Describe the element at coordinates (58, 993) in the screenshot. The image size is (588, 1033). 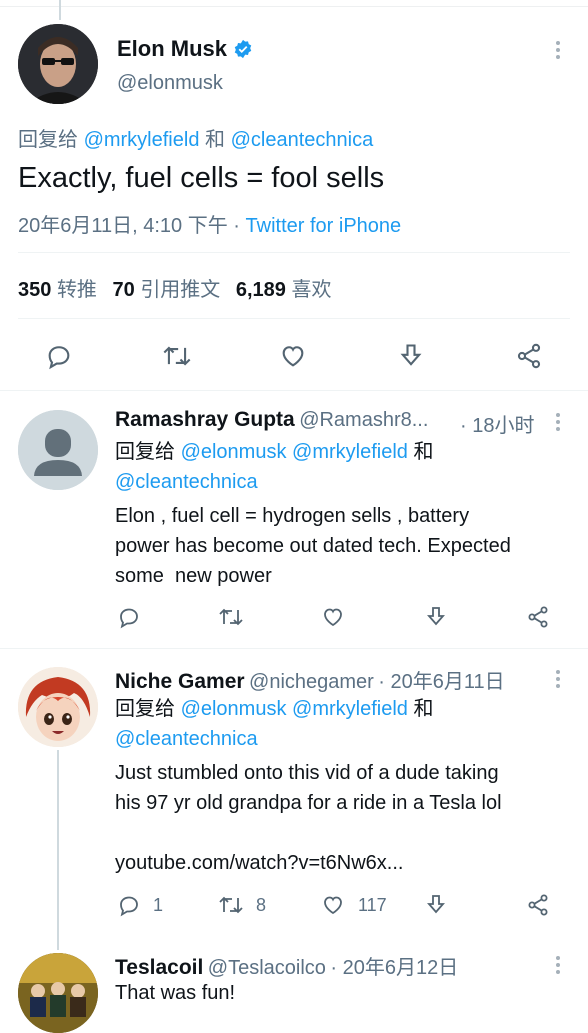
I see `teslacoil-avatar` at that location.